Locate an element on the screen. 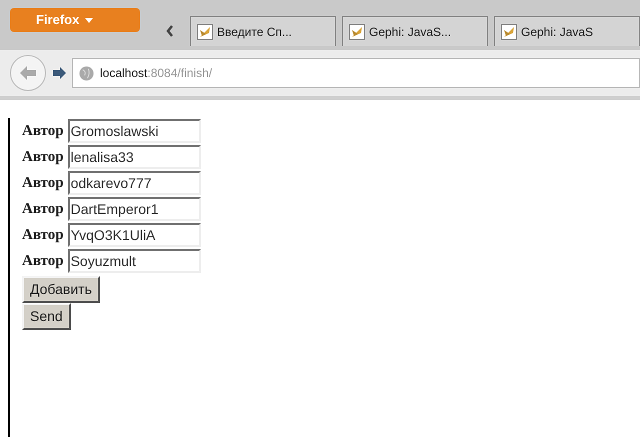  author-field: Soyuzmult is located at coordinates (134, 261).